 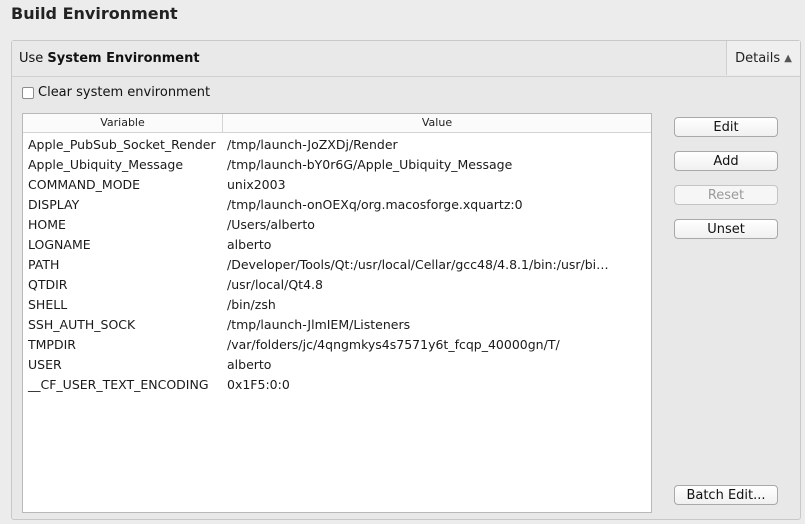 I want to click on details-label: Details, so click(x=758, y=58).